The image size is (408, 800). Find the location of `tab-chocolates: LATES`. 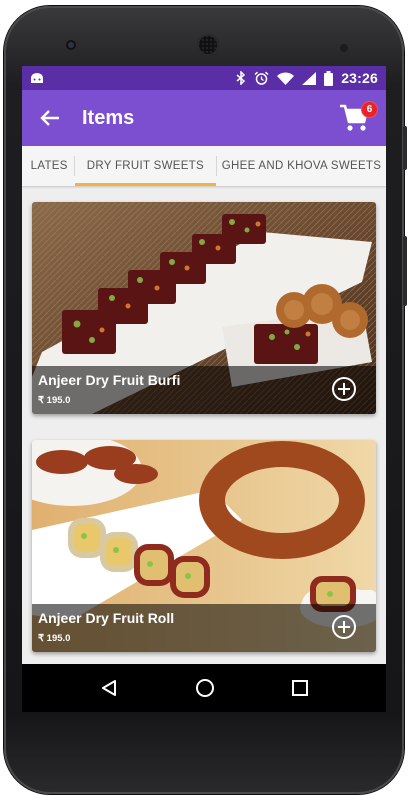

tab-chocolates: LATES is located at coordinates (48, 166).